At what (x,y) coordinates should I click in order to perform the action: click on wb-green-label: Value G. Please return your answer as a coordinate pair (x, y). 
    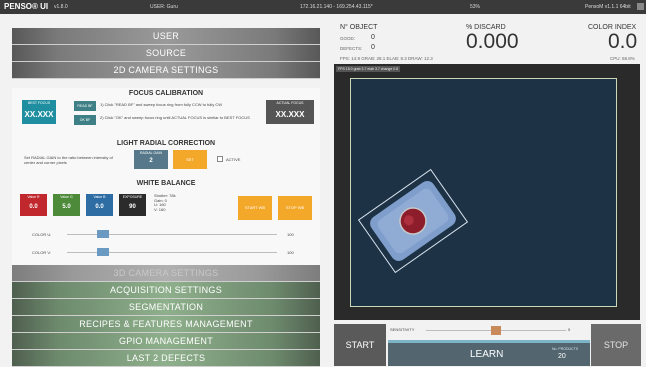
    Looking at the image, I should click on (66, 197).